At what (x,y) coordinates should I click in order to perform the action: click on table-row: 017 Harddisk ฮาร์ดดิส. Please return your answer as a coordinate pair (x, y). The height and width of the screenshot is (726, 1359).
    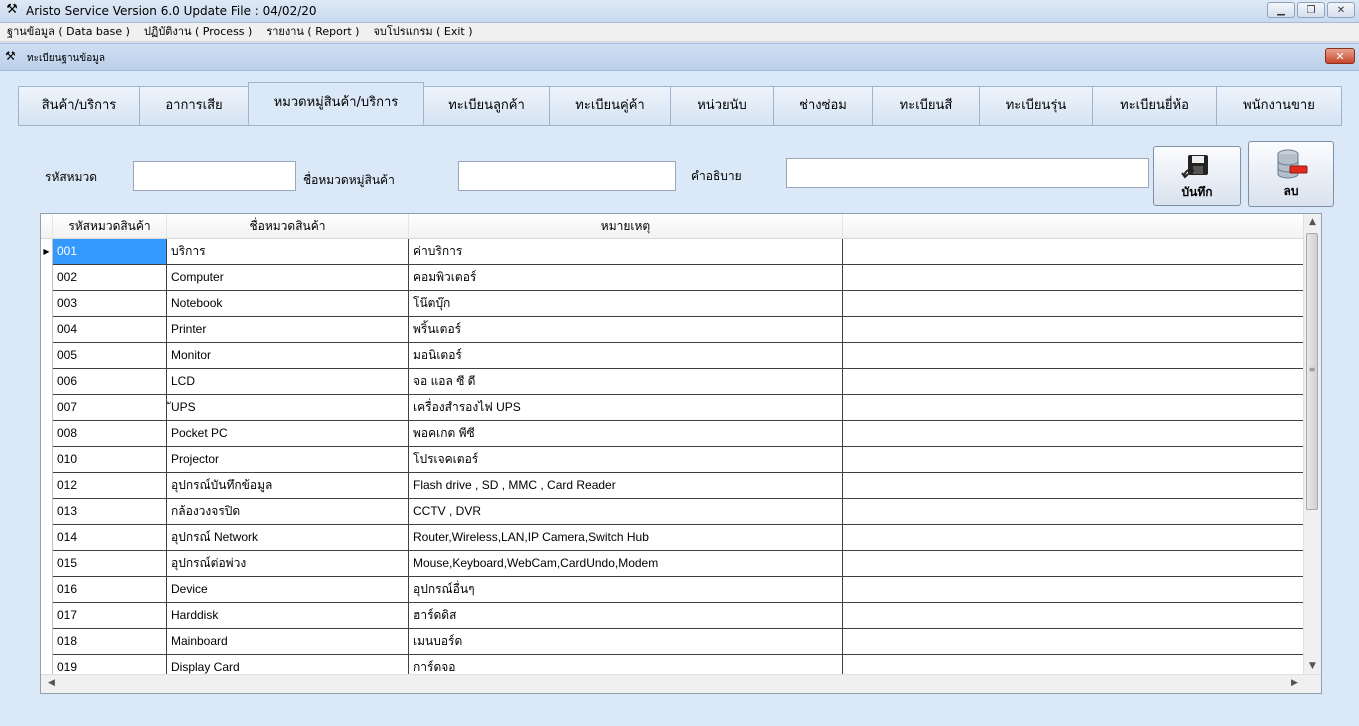
    Looking at the image, I should click on (673, 616).